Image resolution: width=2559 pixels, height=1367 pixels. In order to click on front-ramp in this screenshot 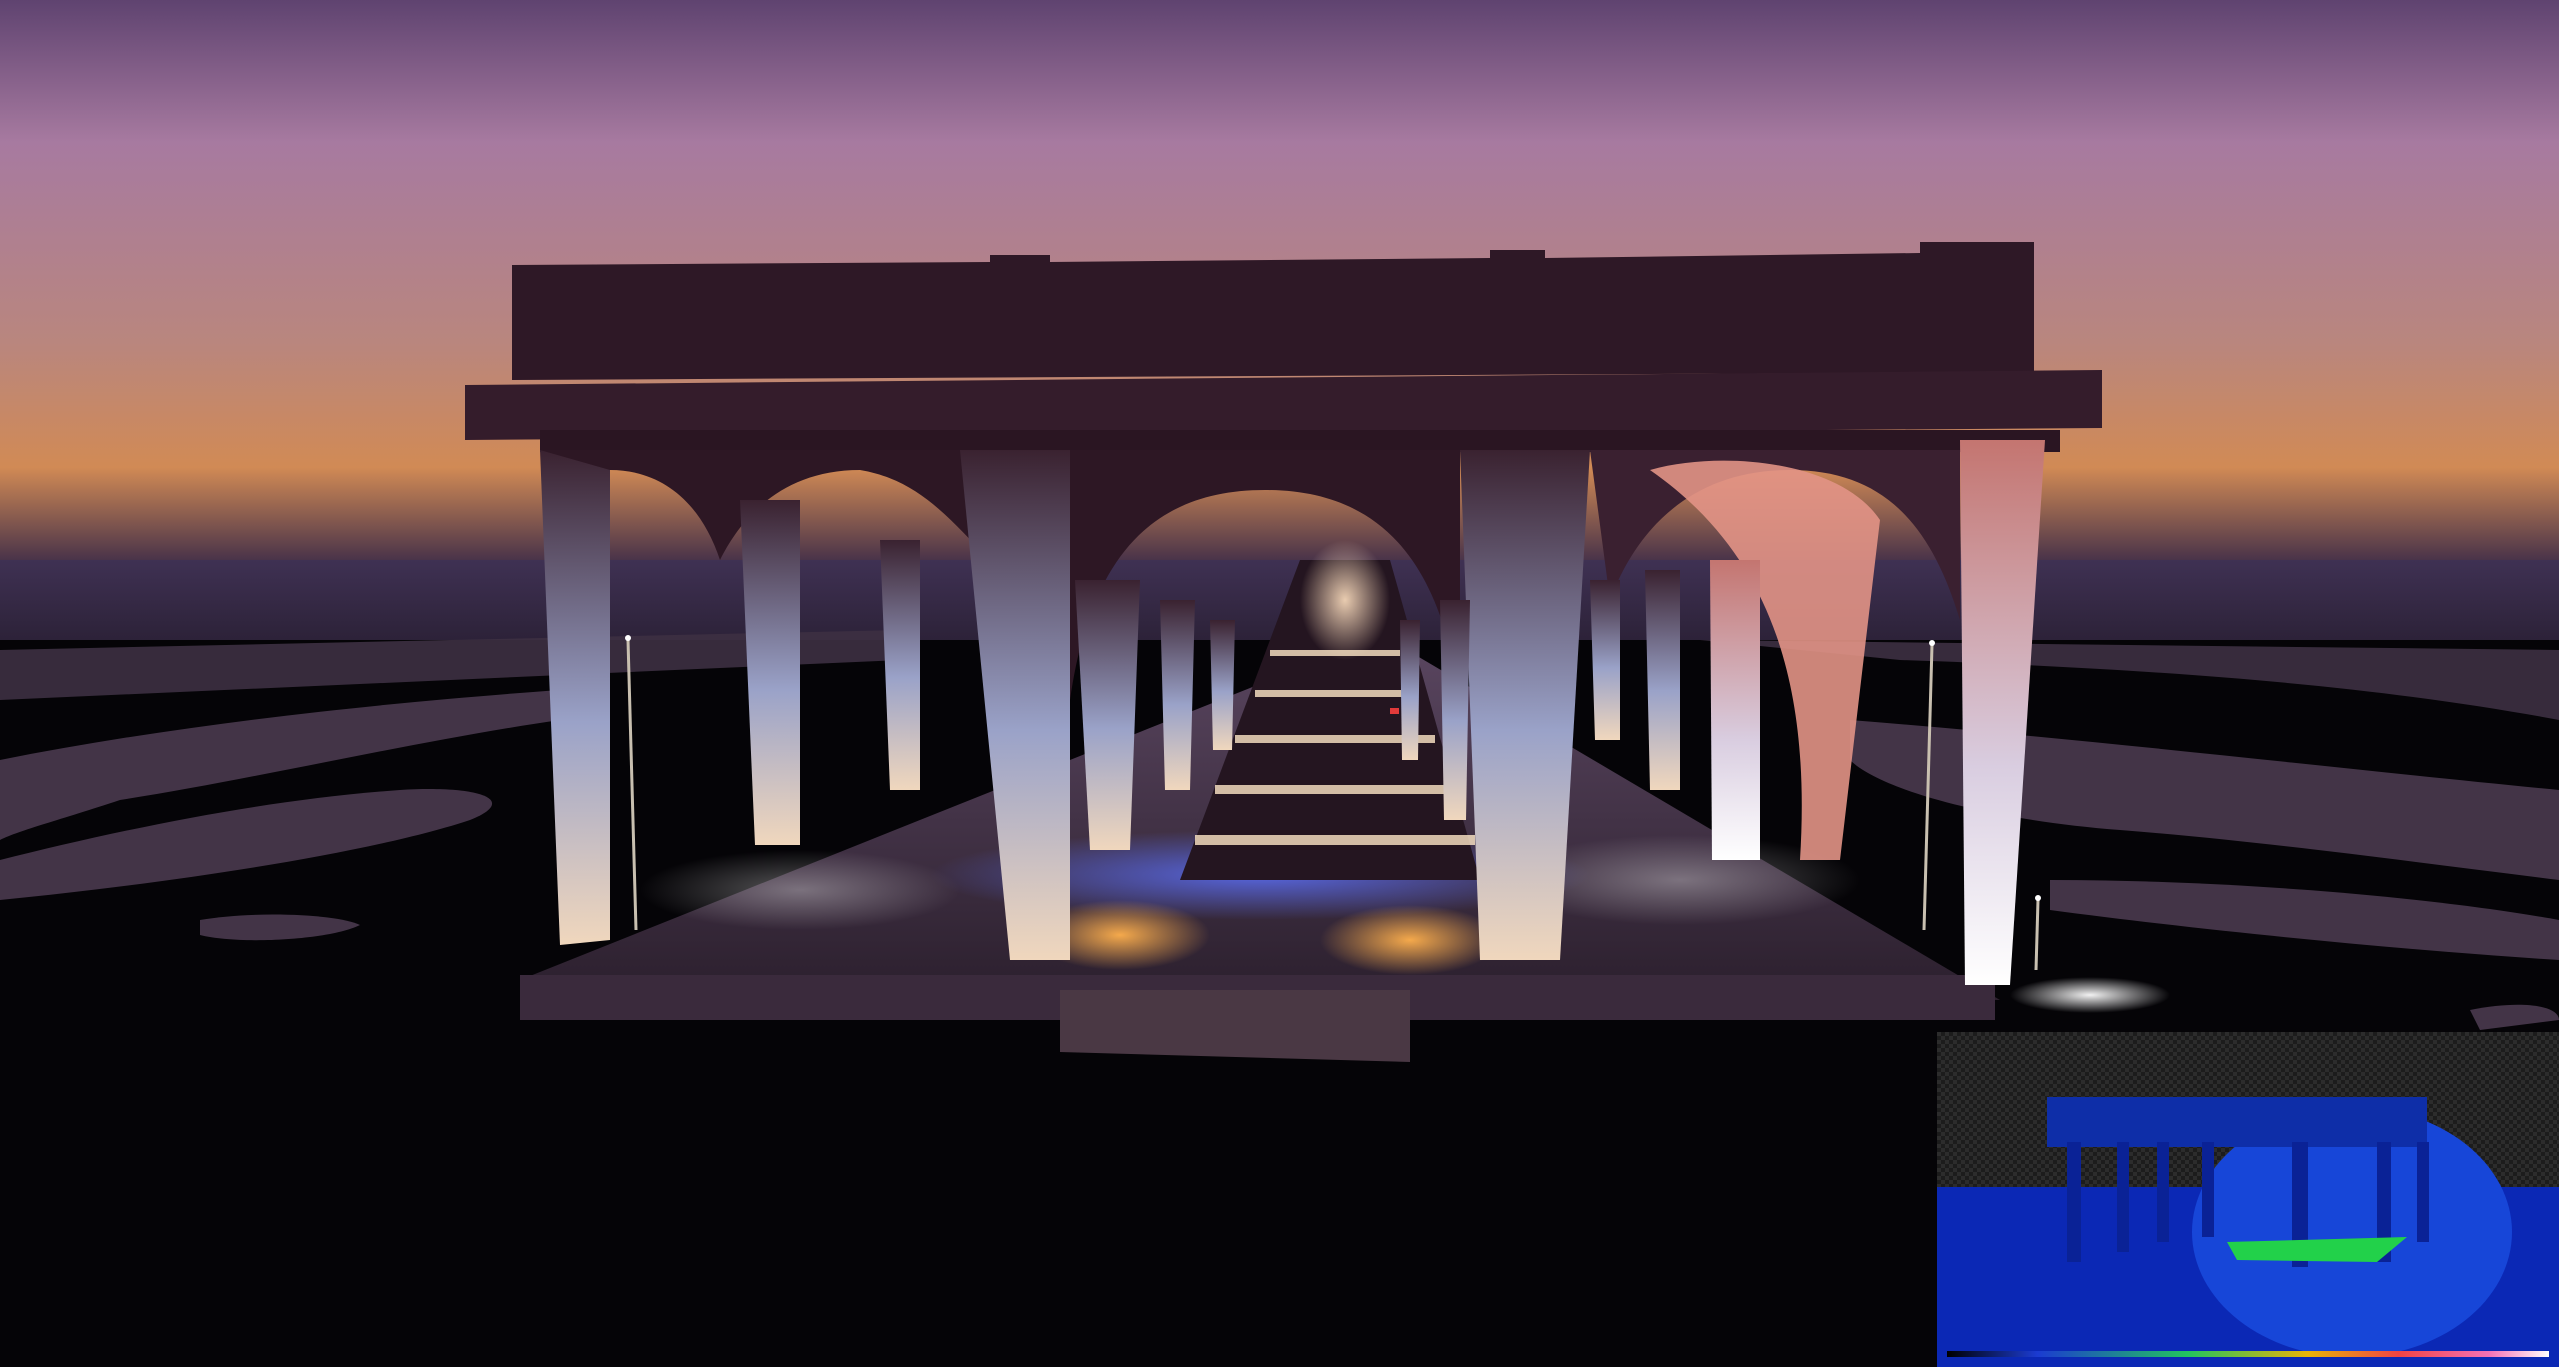, I will do `click(1235, 1026)`.